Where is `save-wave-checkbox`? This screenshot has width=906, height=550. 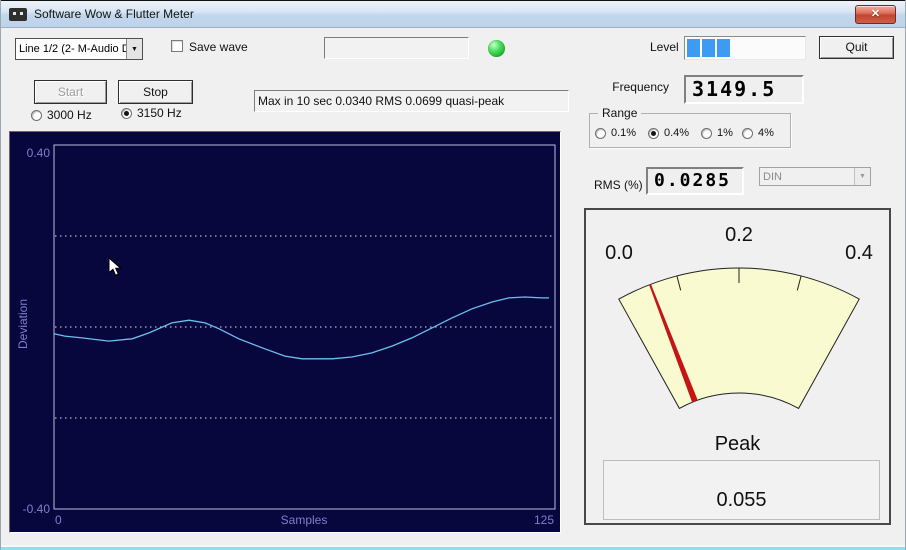
save-wave-checkbox is located at coordinates (177, 46).